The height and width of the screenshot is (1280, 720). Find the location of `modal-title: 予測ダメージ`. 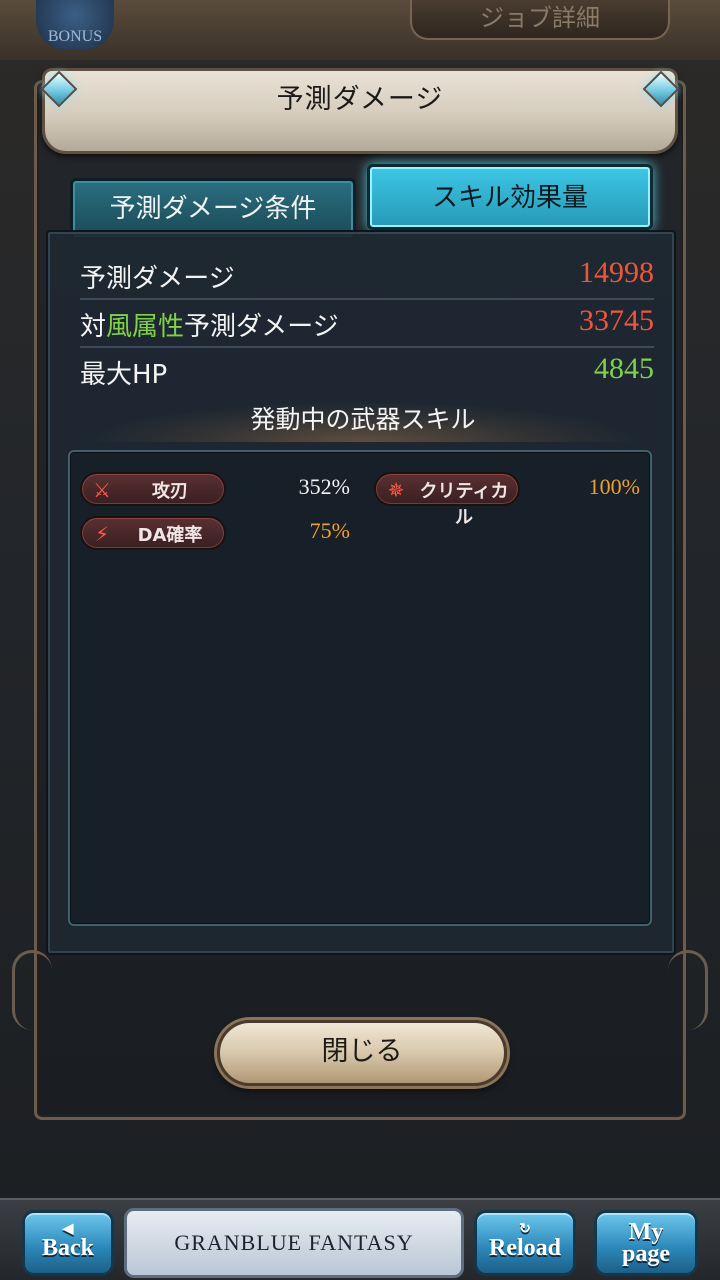

modal-title: 予測ダメージ is located at coordinates (360, 99).